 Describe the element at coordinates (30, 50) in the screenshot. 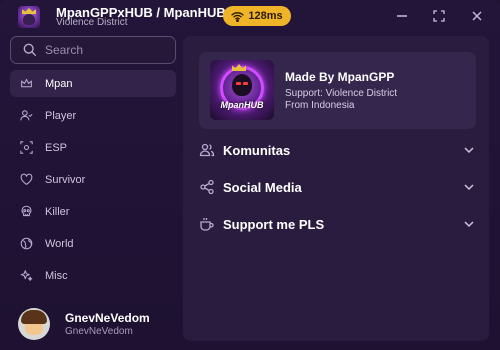

I see `search-icon` at that location.